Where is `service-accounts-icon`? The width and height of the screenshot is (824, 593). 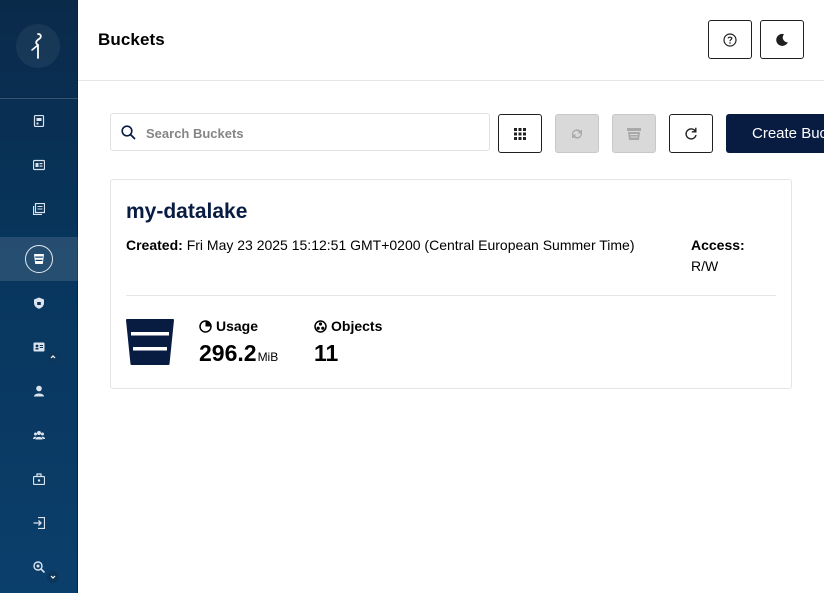
service-accounts-icon is located at coordinates (39, 479).